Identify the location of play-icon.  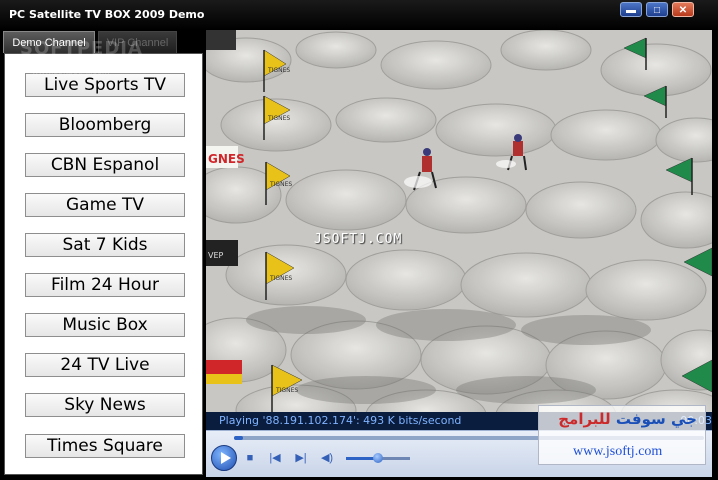
(226, 458).